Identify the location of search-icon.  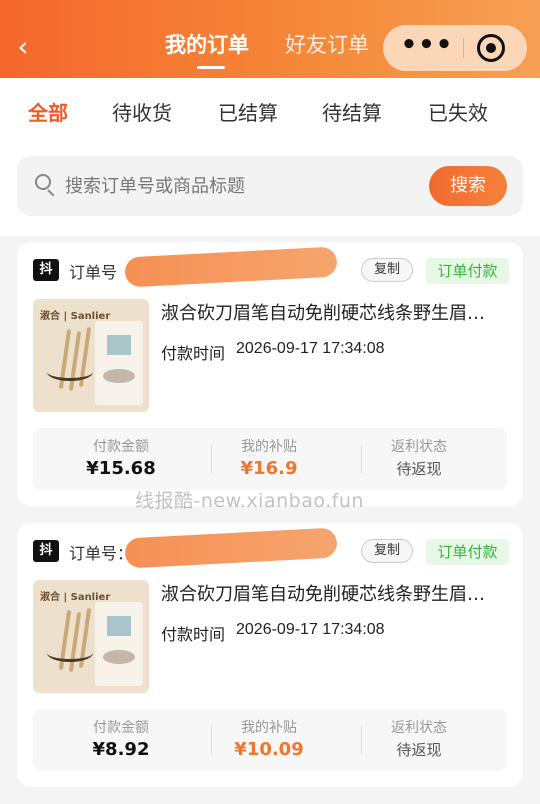
(45, 186).